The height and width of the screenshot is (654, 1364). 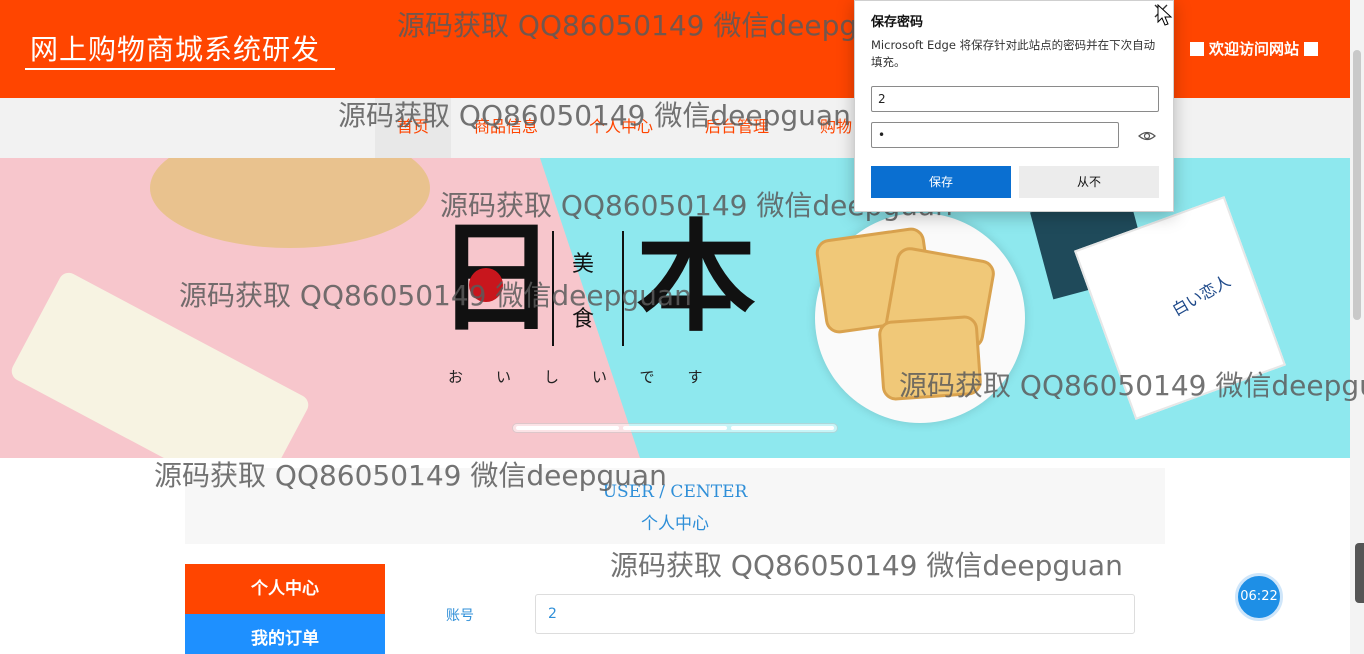 I want to click on popup-password-field: •, so click(x=995, y=135).